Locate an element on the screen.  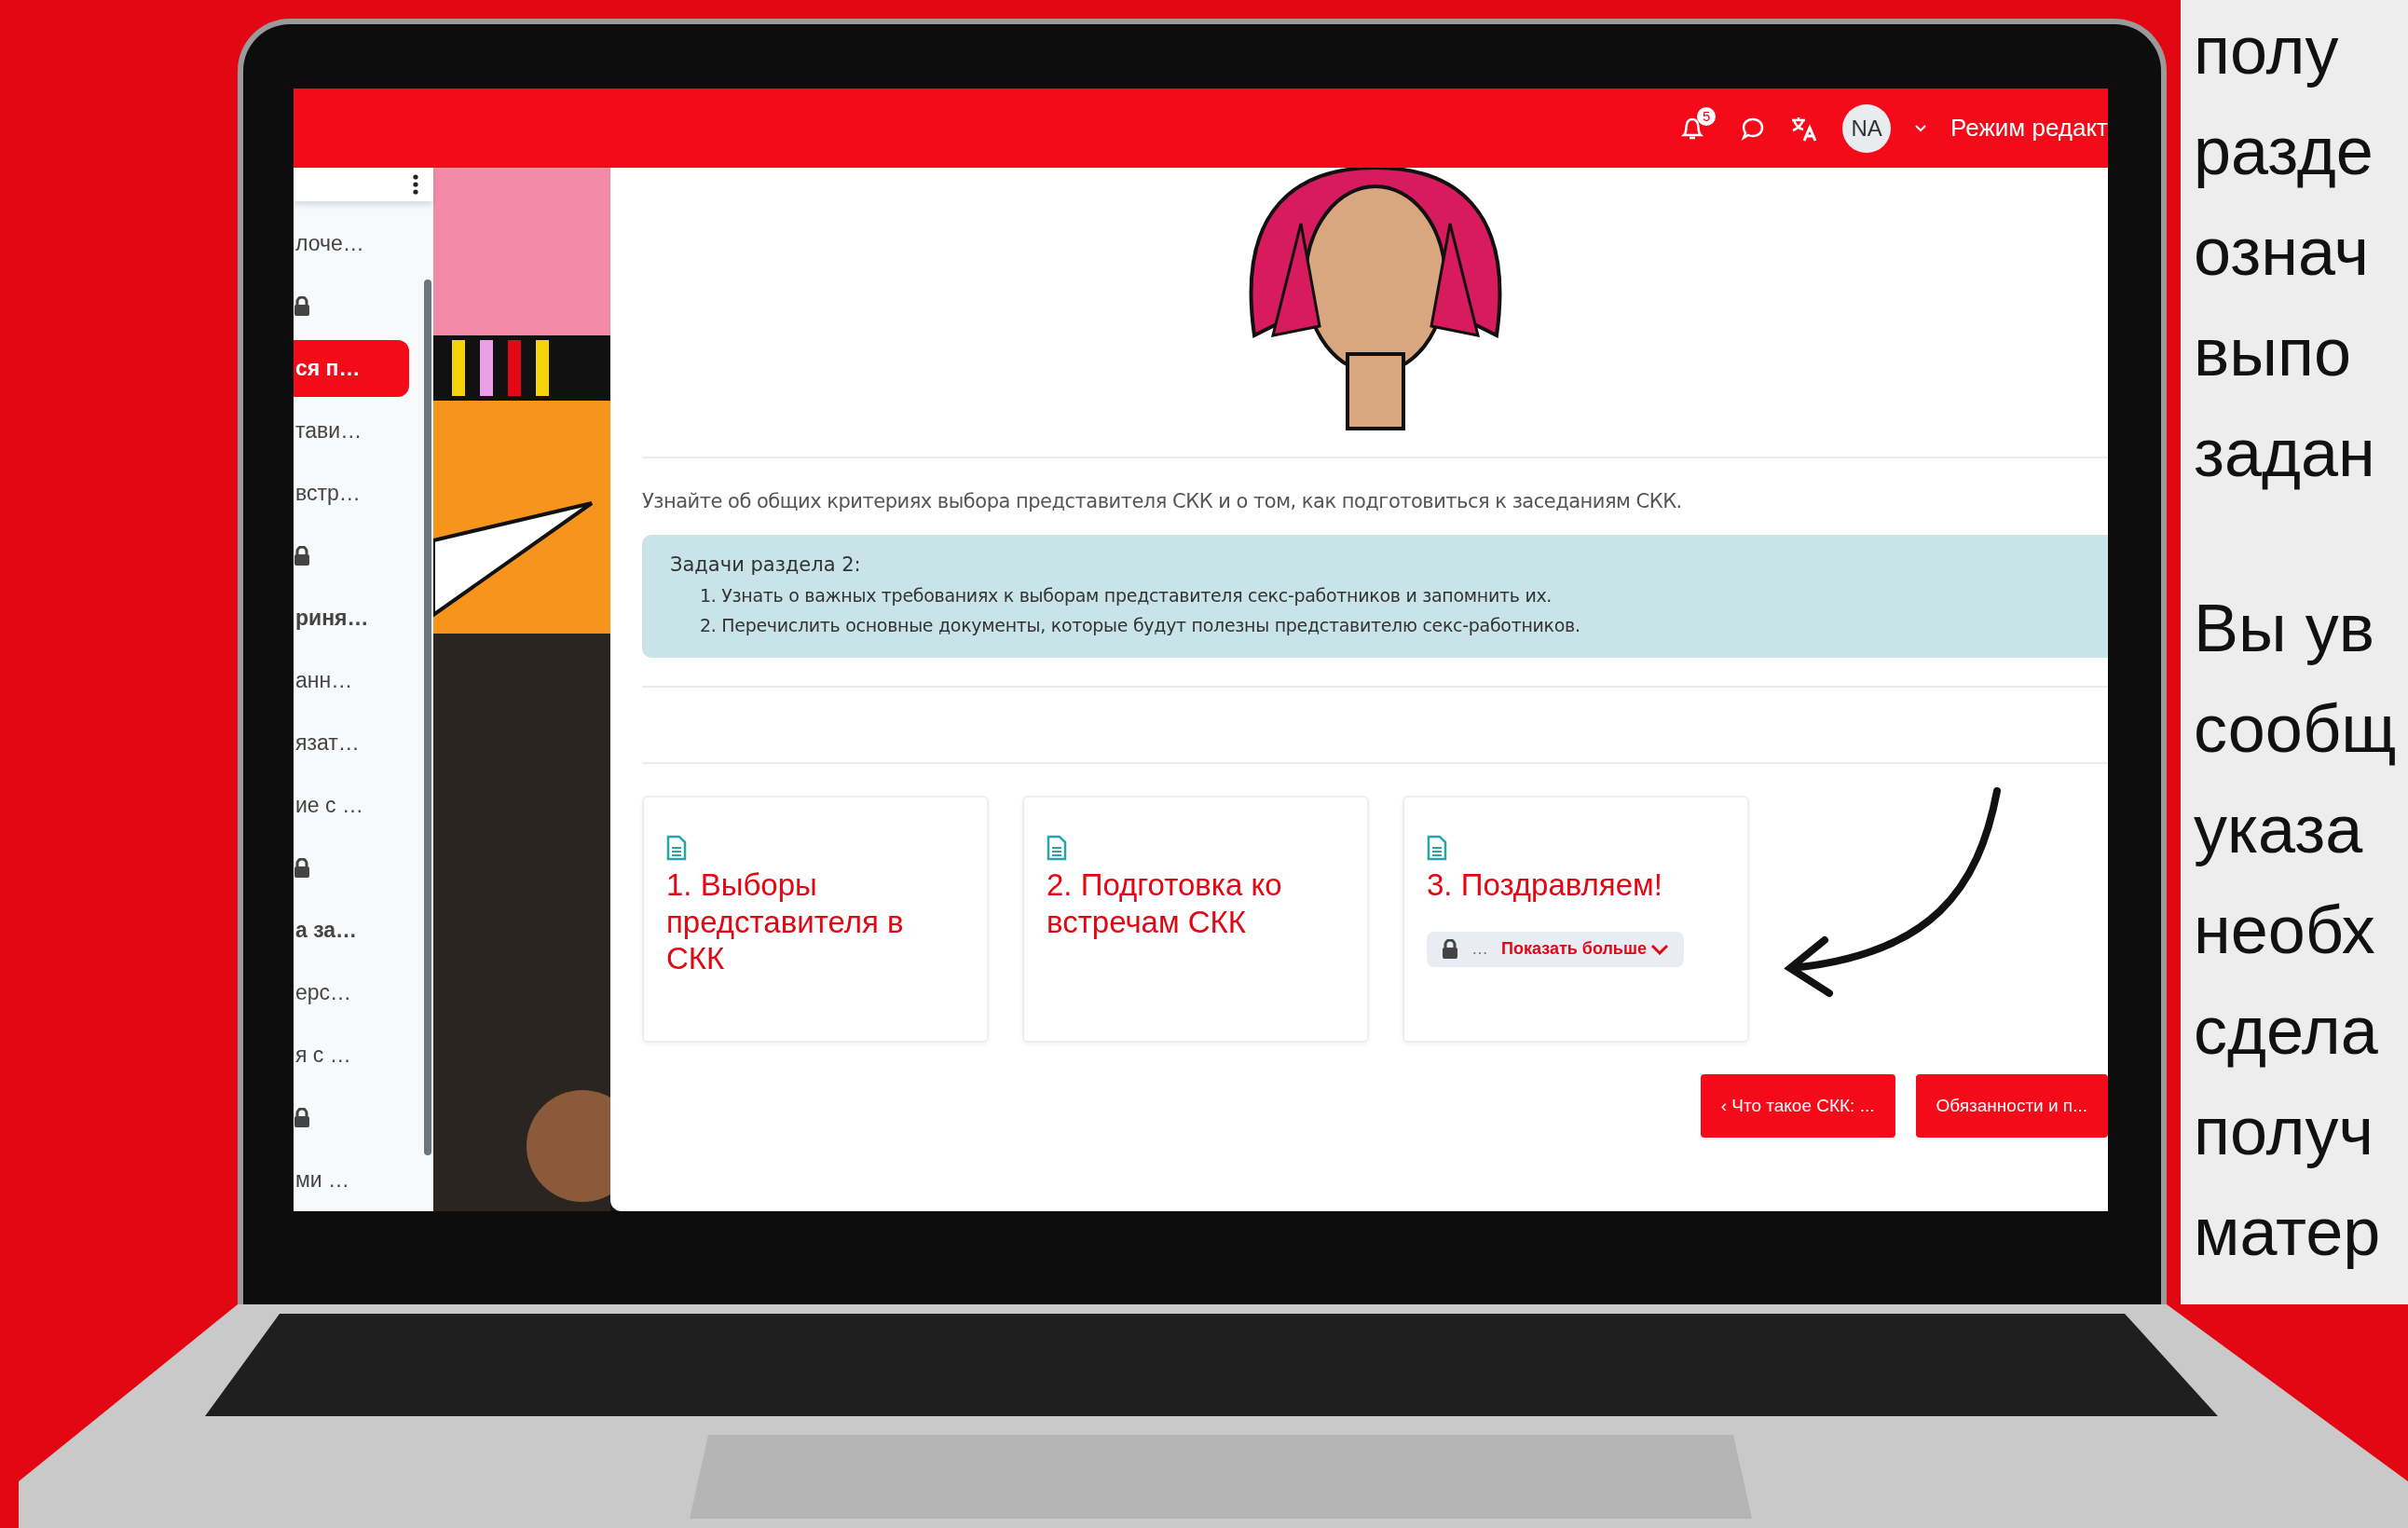
show-more-link: Показать больше is located at coordinates (1585, 950).